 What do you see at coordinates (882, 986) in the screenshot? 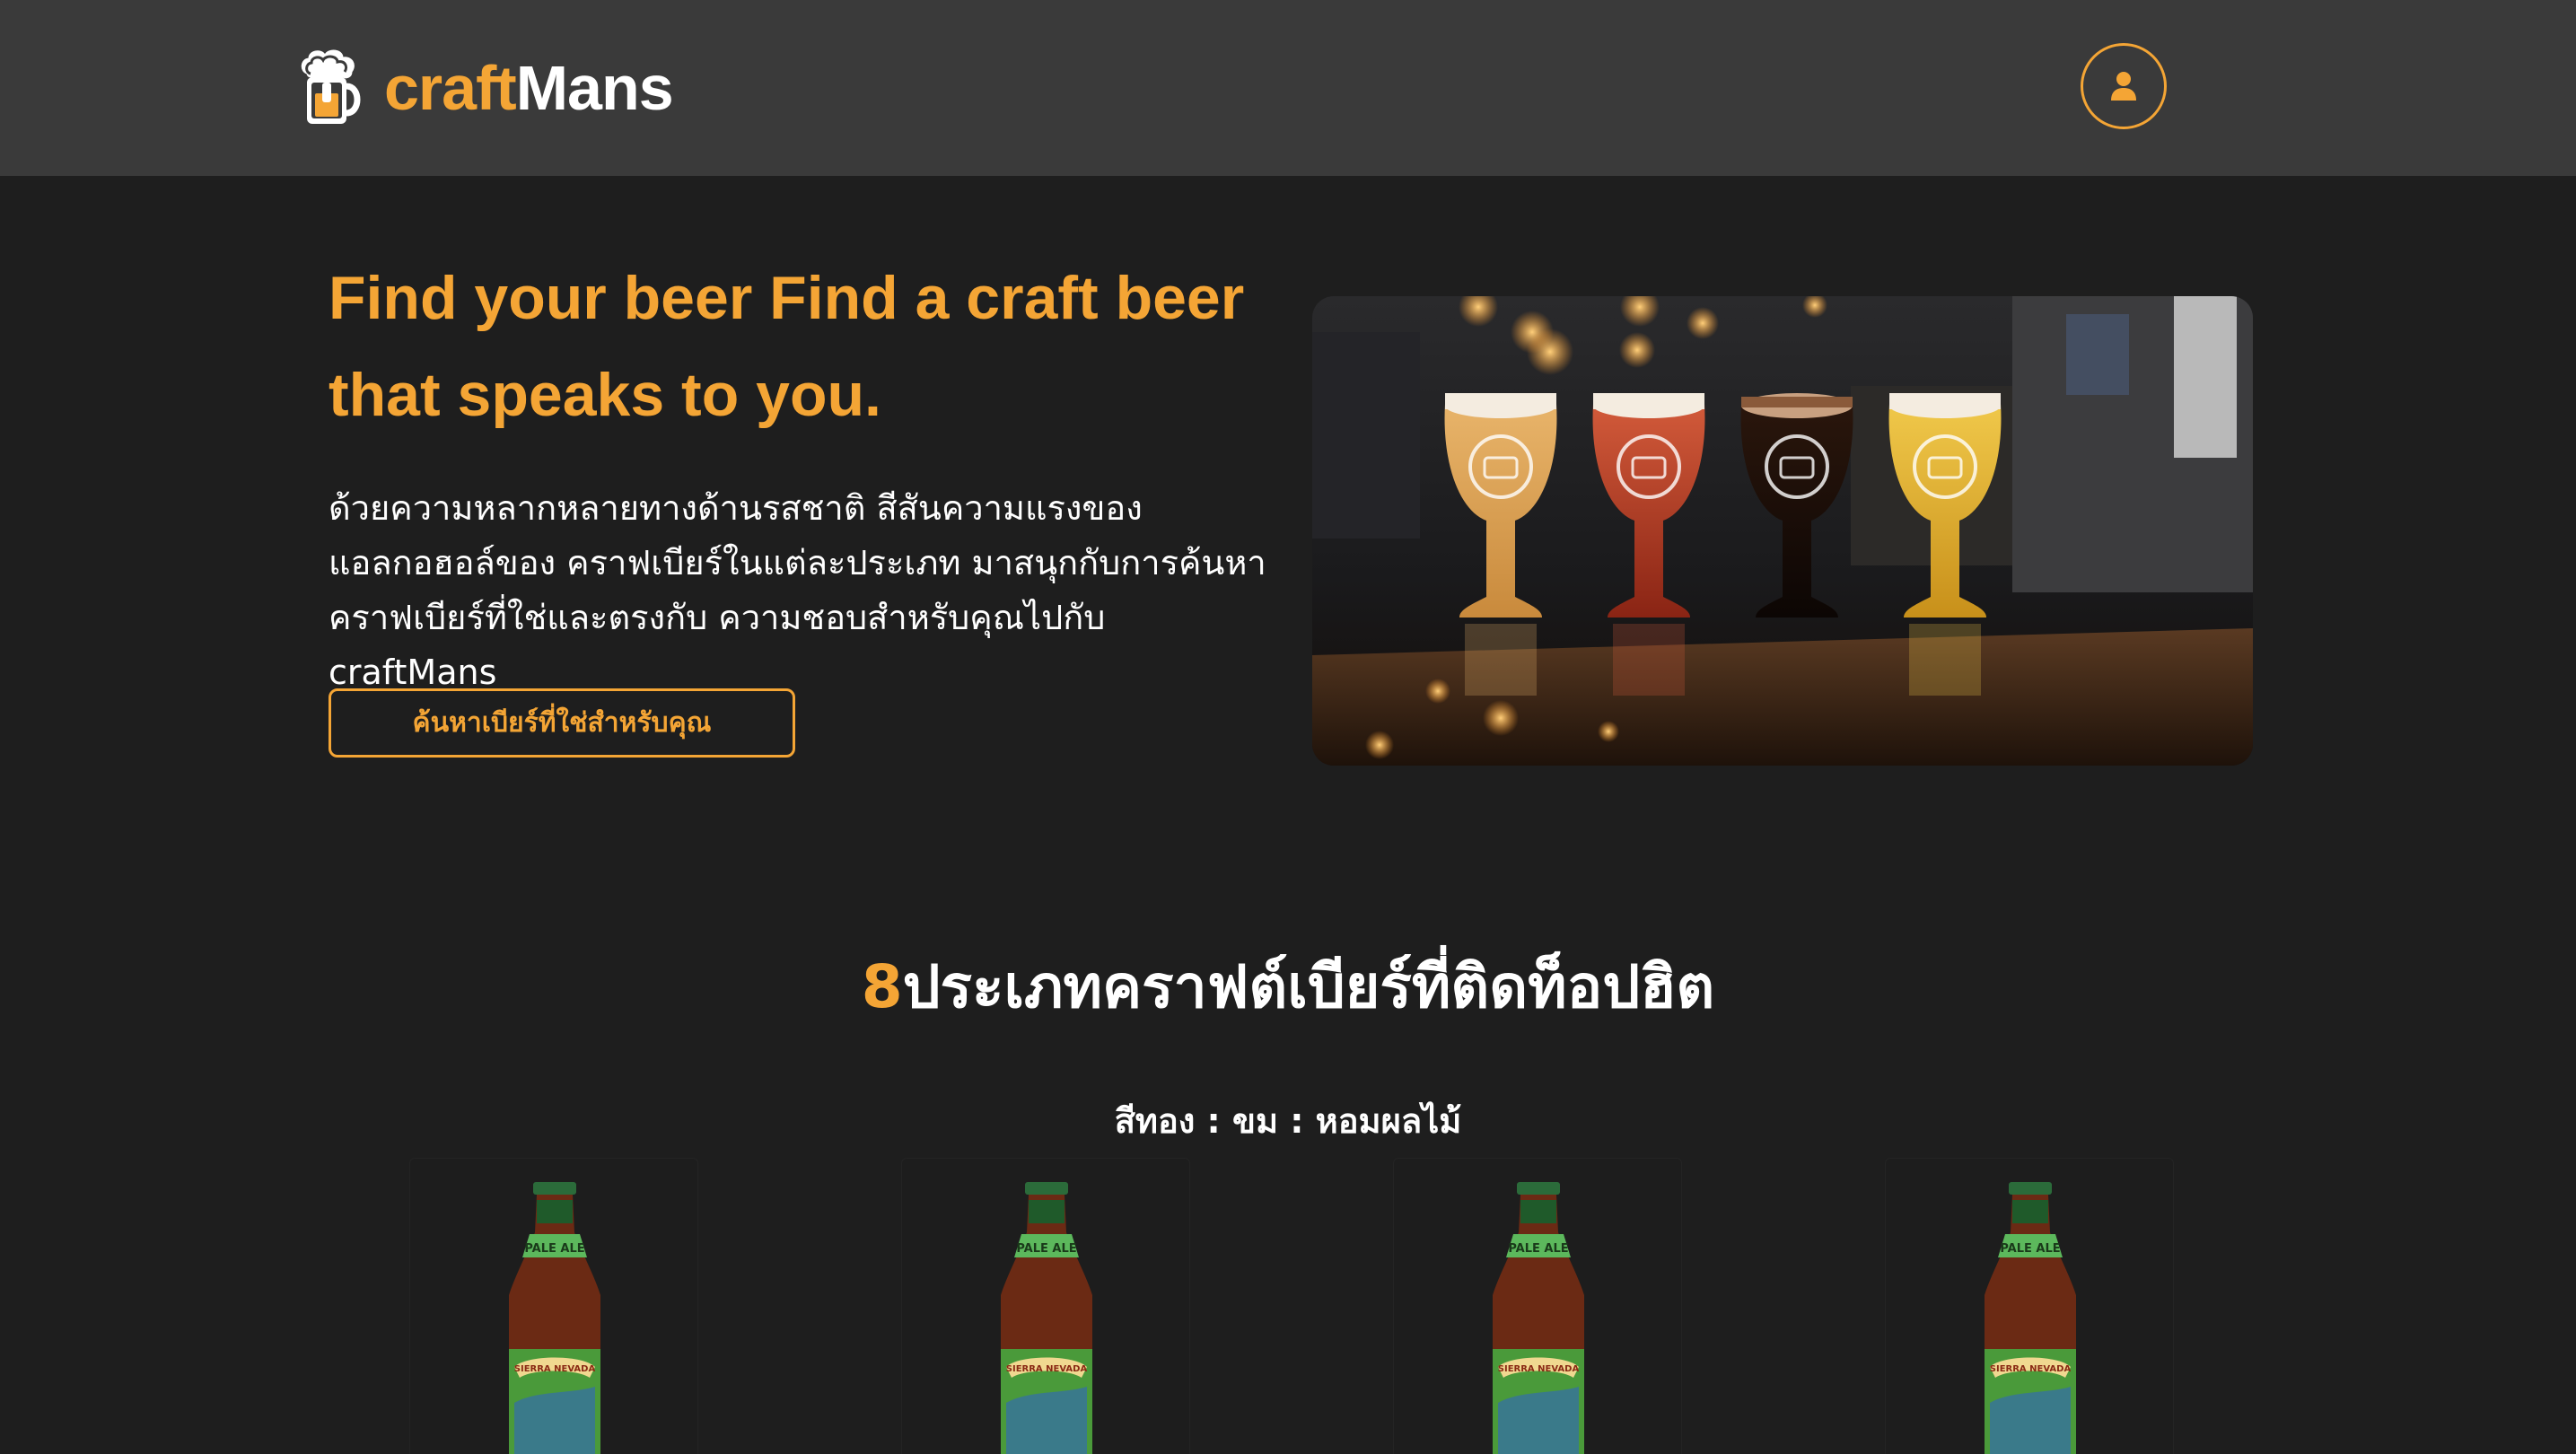
I see `section-title-number: 8` at bounding box center [882, 986].